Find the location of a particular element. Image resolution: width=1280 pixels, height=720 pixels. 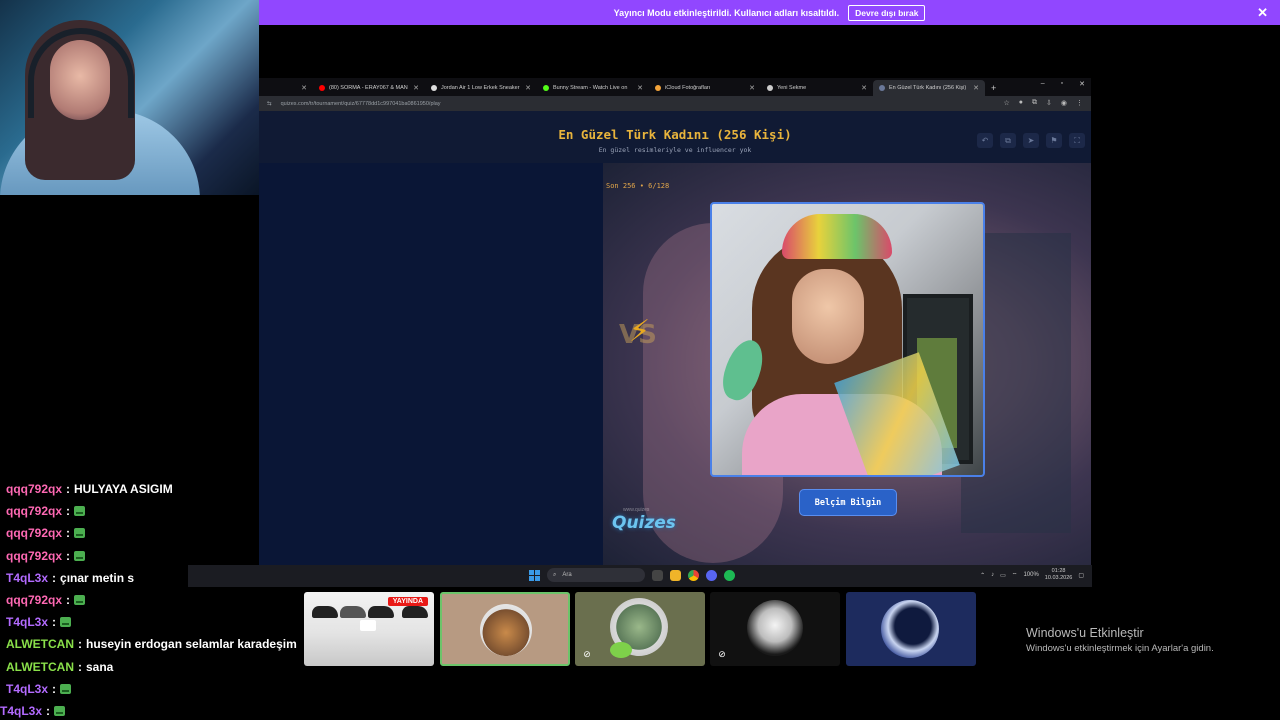

copy-icon: ⧉ is located at coordinates (1008, 140).